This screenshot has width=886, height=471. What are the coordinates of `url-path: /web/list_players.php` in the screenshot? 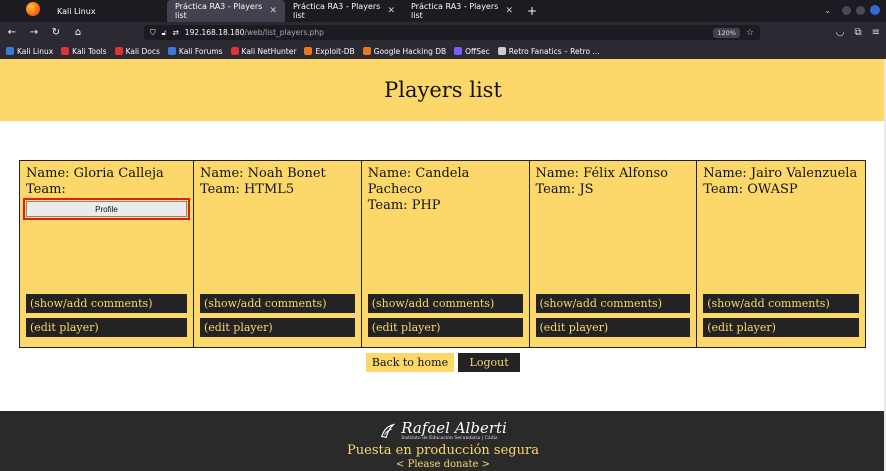 It's located at (284, 32).